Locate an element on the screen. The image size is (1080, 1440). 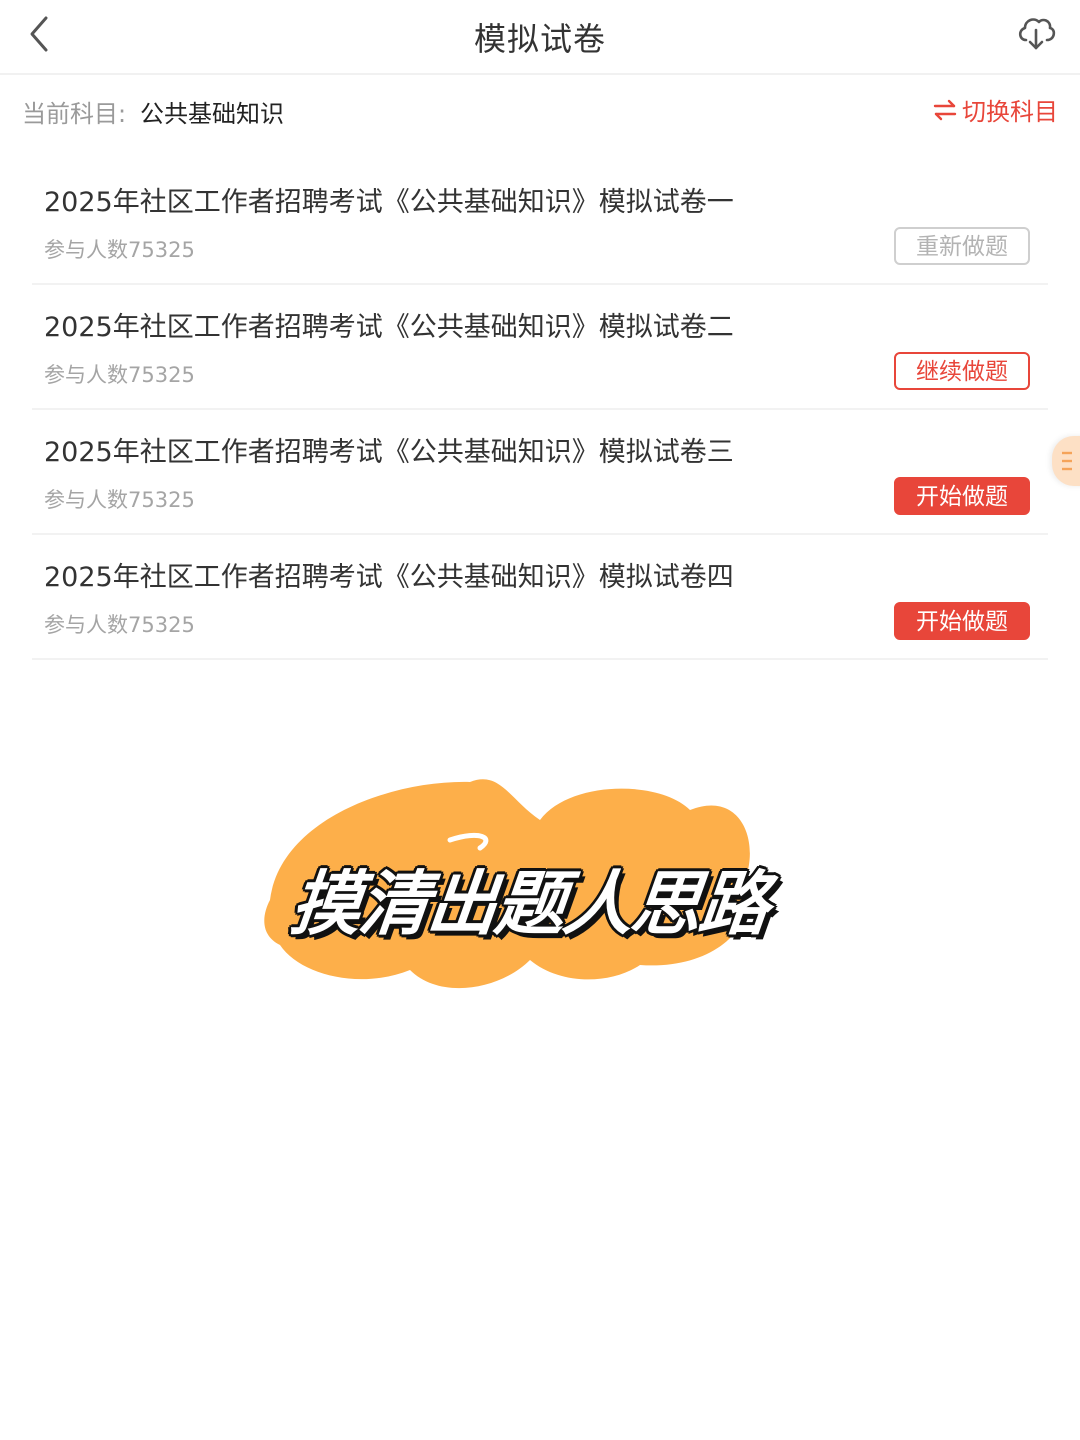
subject-label: 当前科目: is located at coordinates (74, 114).